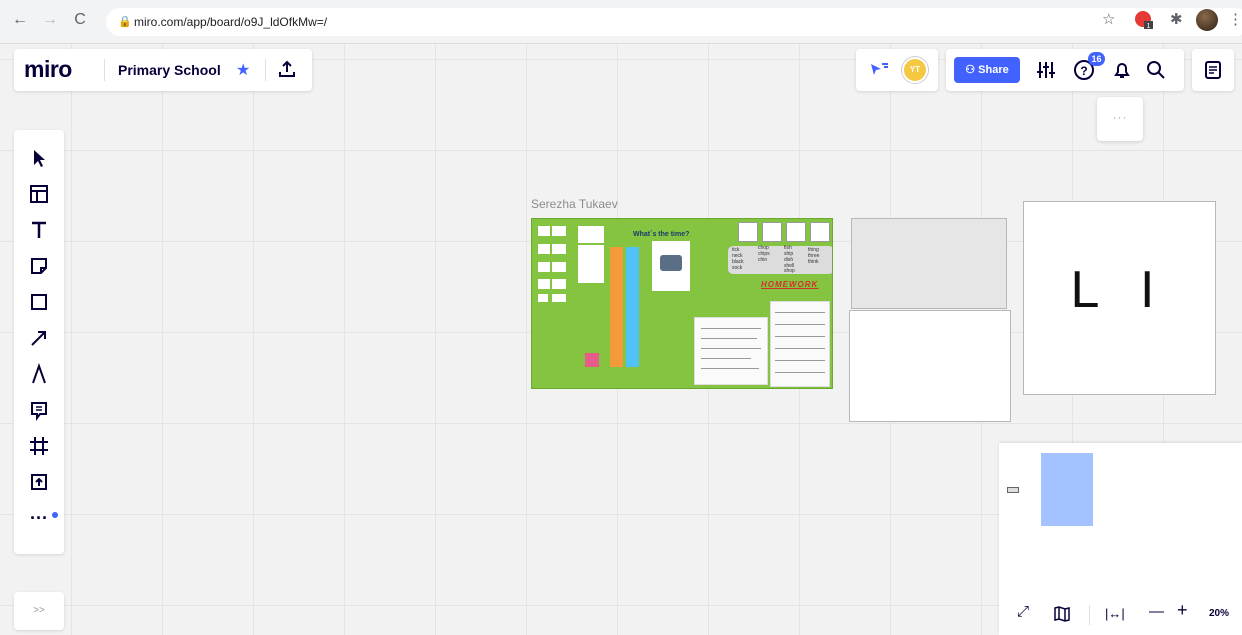 The image size is (1242, 635). I want to click on notification-dot, so click(55, 515).